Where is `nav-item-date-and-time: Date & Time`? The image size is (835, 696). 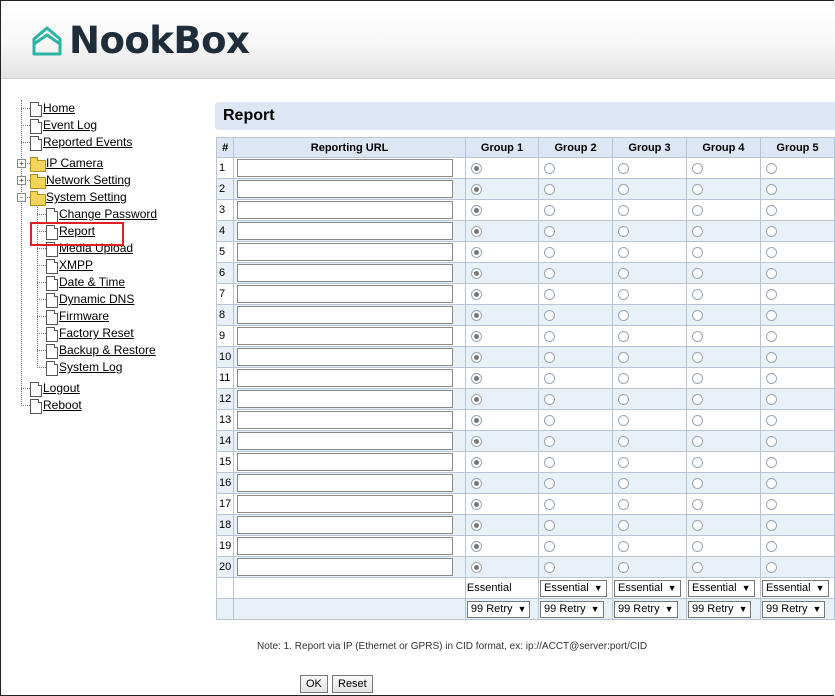 nav-item-date-and-time: Date & Time is located at coordinates (92, 282).